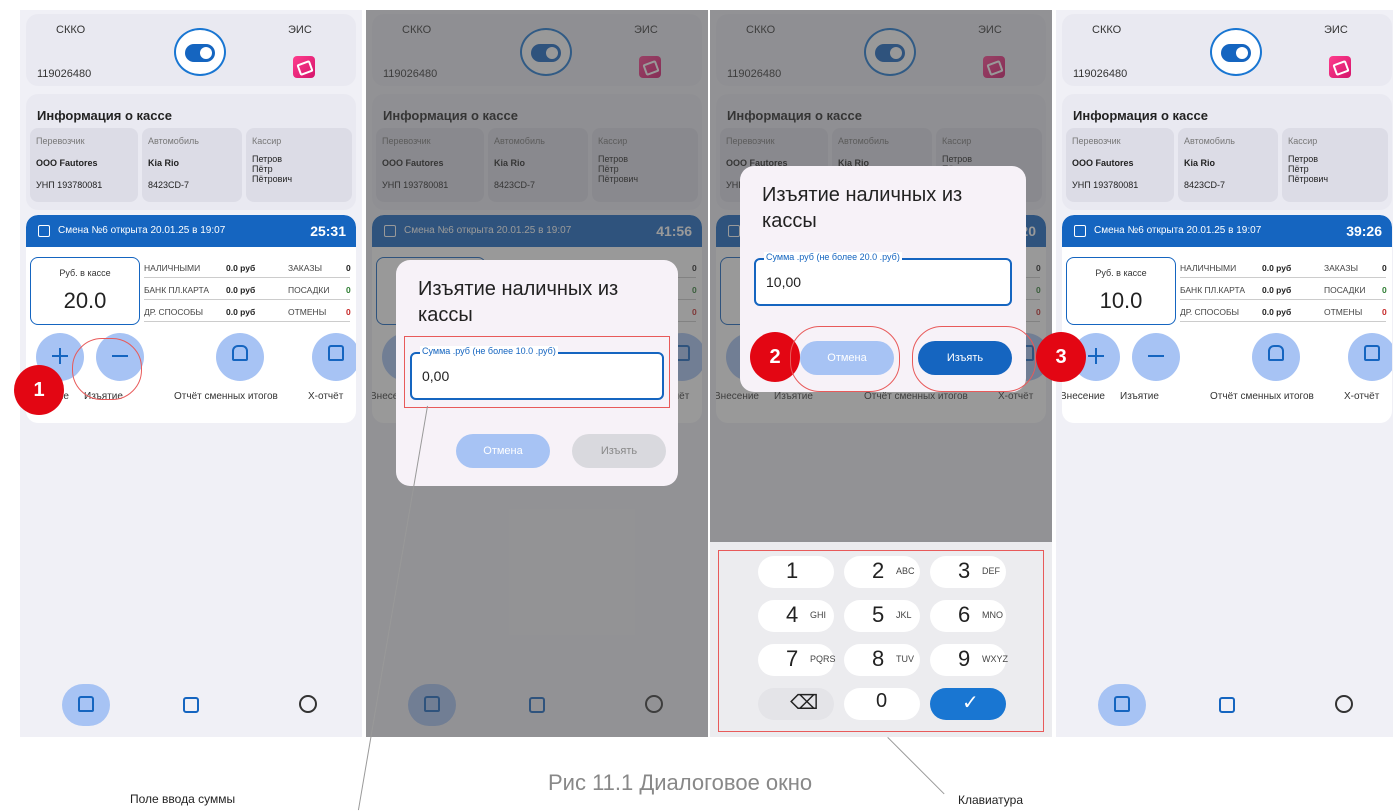 Image resolution: width=1393 pixels, height=812 pixels. Describe the element at coordinates (183, 799) in the screenshot. I see `field-note: Поле ввода суммы` at that location.